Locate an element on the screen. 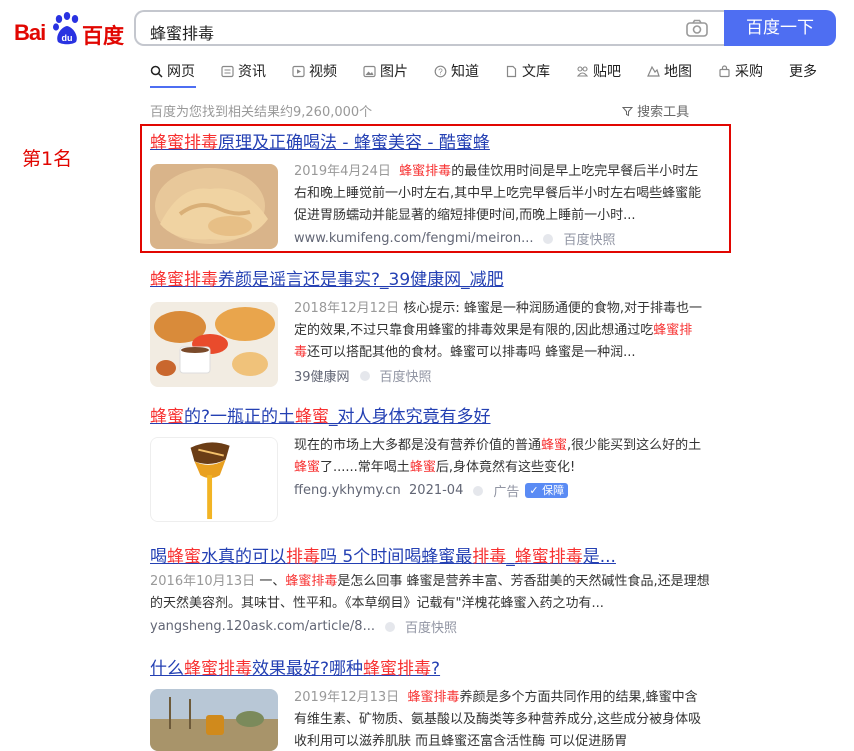 Image resolution: width=854 pixels, height=751 pixels. result-source: ffeng.ykhymy.cn is located at coordinates (347, 490).